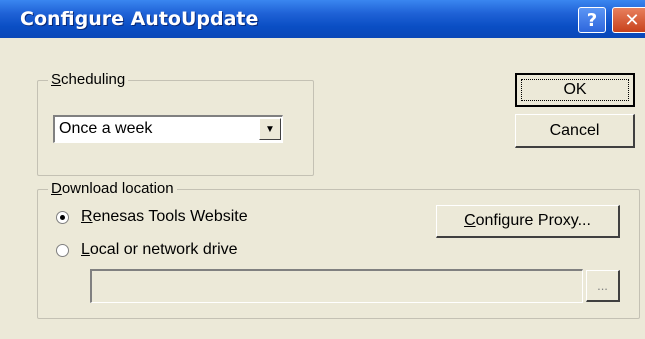 This screenshot has width=645, height=339. I want to click on close-button: ✕, so click(628, 20).